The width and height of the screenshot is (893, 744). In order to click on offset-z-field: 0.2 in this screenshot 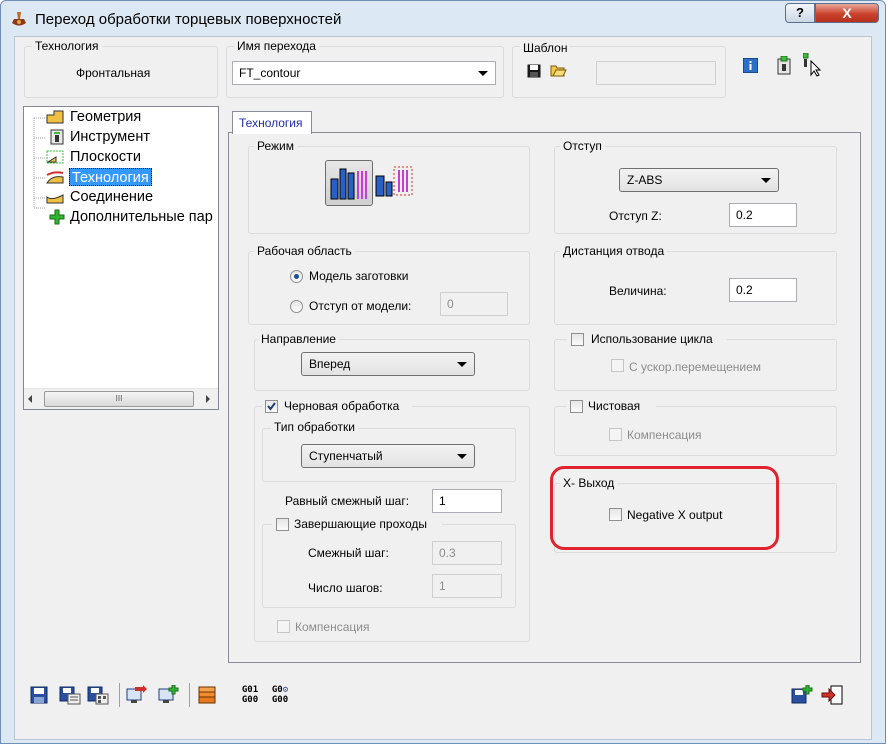, I will do `click(763, 215)`.